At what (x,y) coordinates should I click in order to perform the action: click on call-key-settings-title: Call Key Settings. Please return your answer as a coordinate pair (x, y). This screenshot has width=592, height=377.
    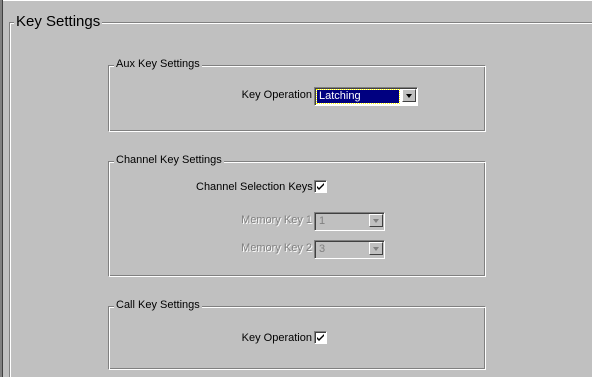
    Looking at the image, I should click on (158, 305).